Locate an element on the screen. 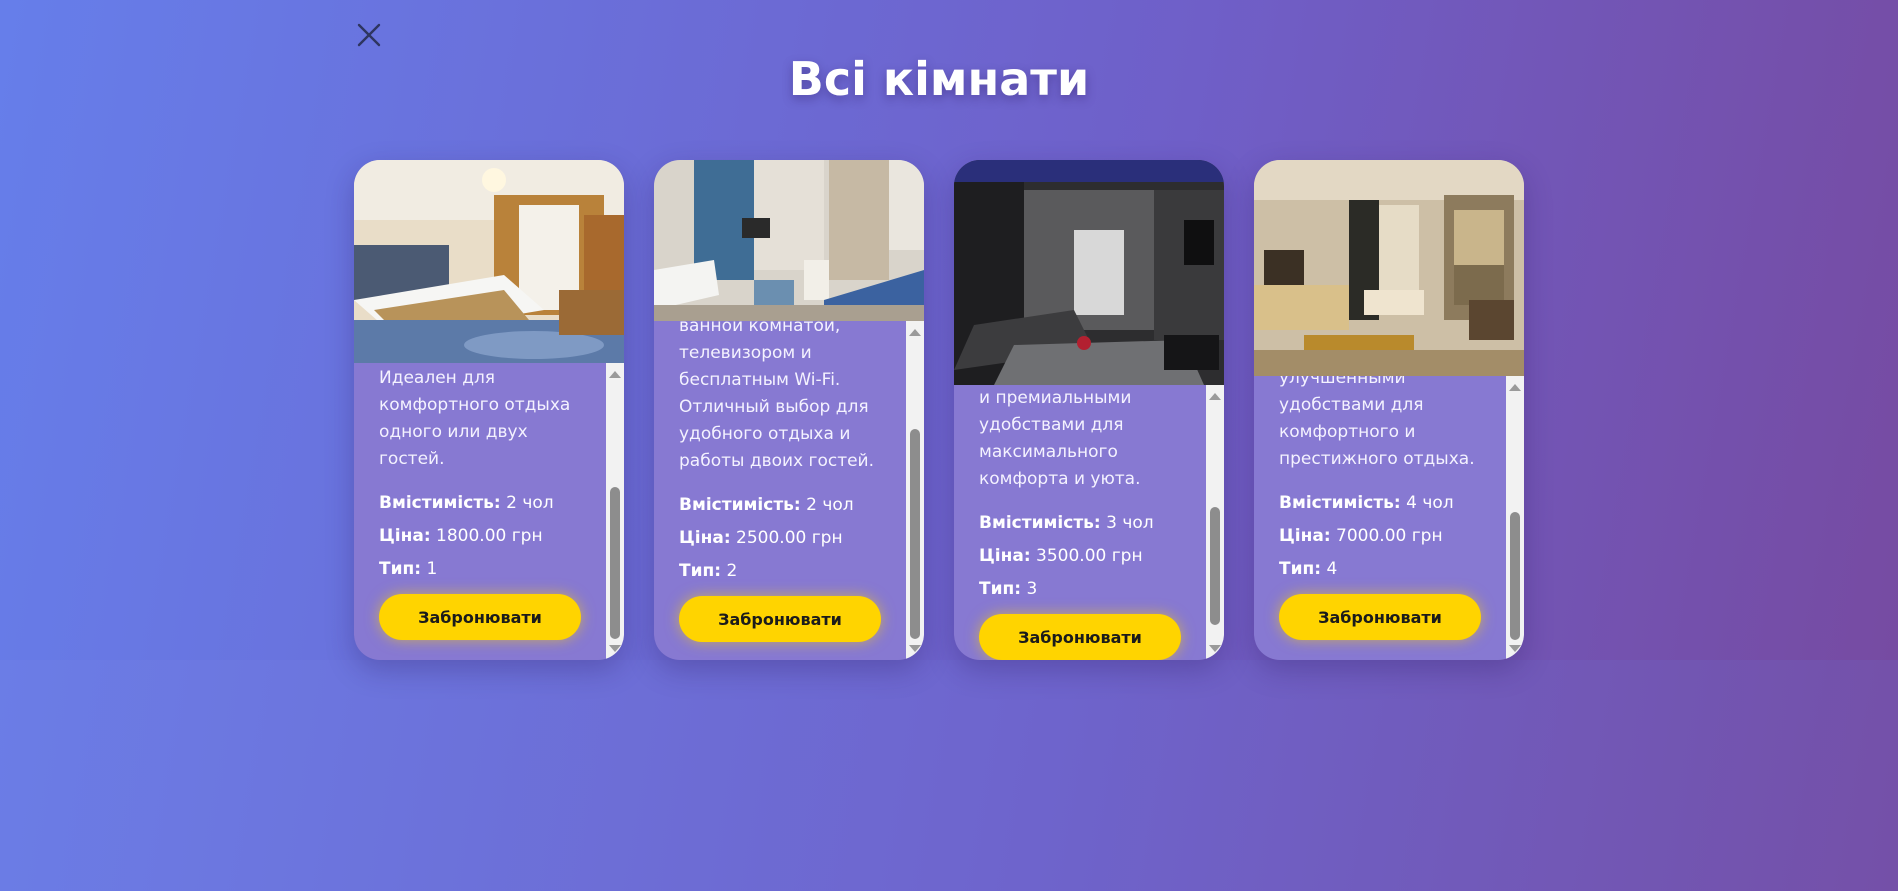 The image size is (1898, 891). close-icon is located at coordinates (369, 35).